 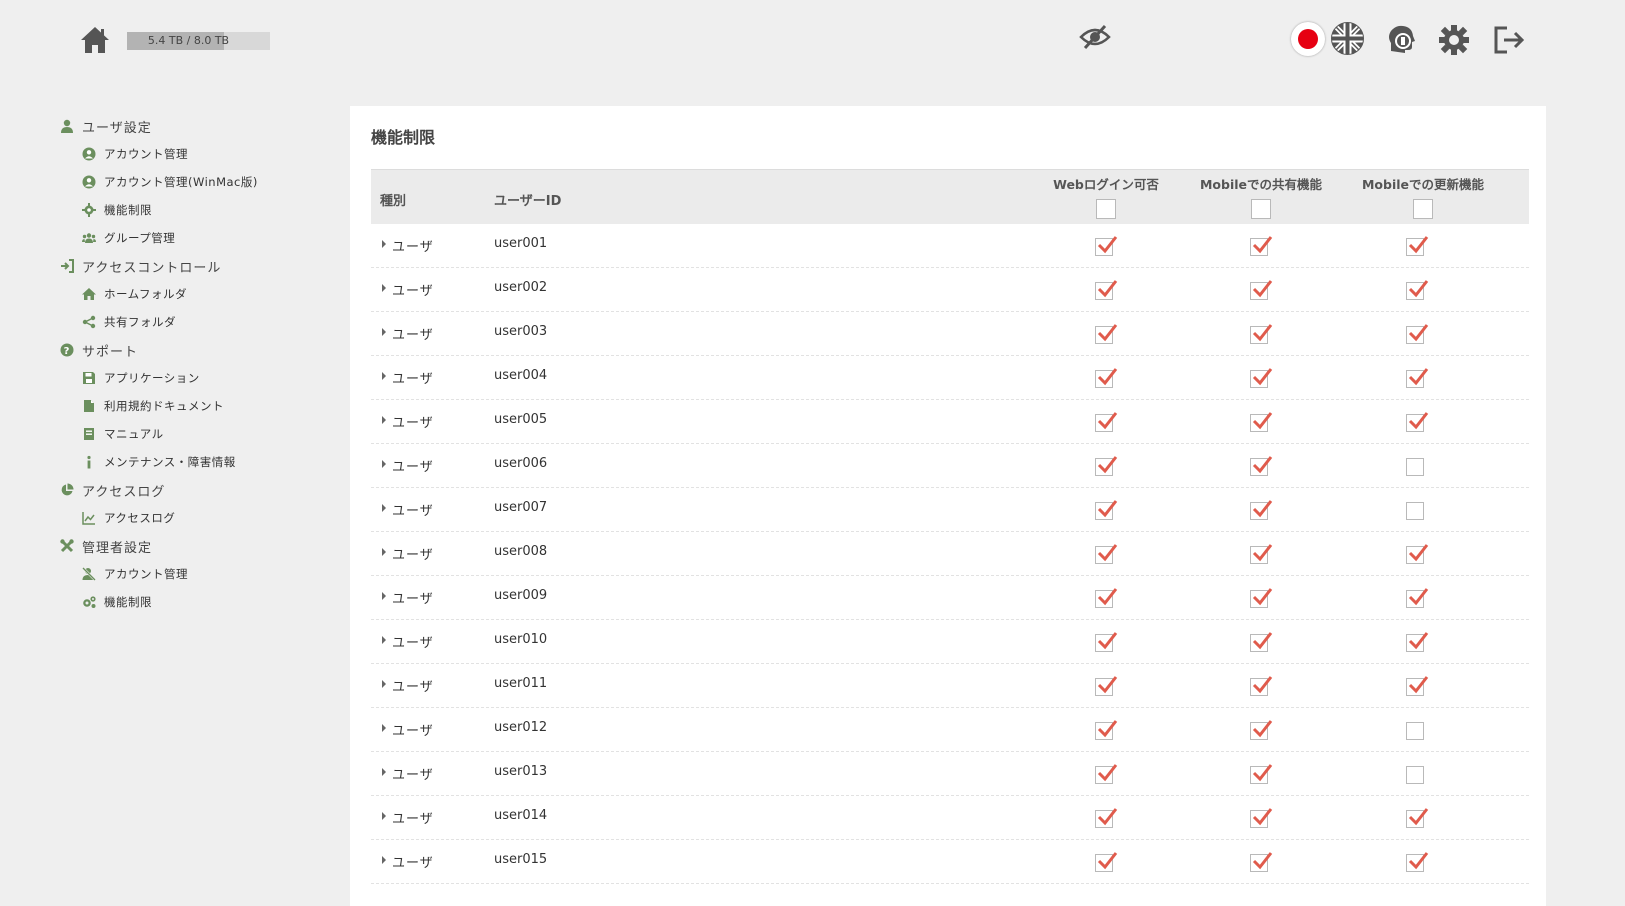 I want to click on uk-flag-icon, so click(x=1347, y=38).